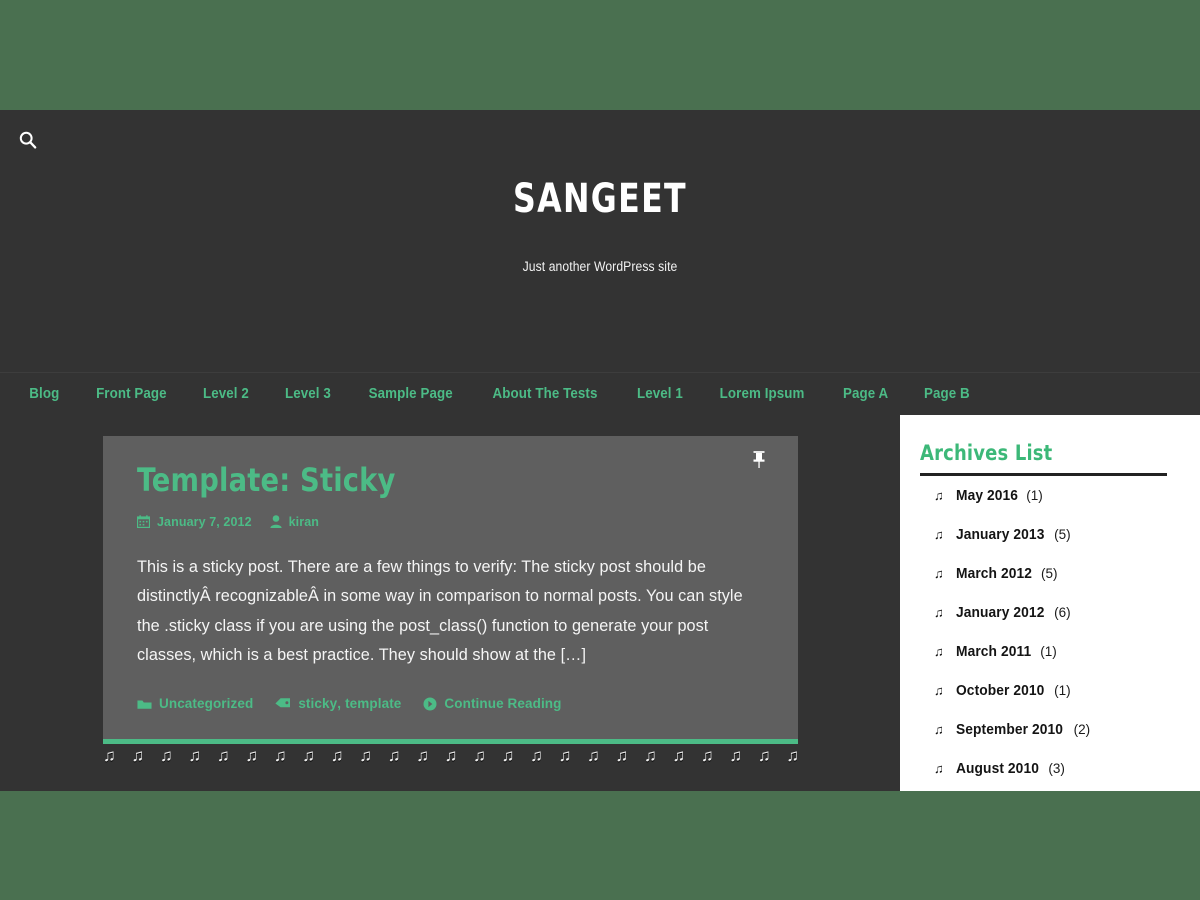  What do you see at coordinates (308, 394) in the screenshot?
I see `nav-item-level-3: Level 3` at bounding box center [308, 394].